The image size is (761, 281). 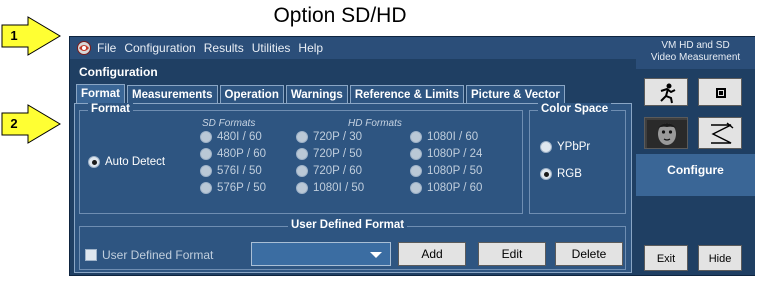 I want to click on radio-576i-50: 576I / 50, so click(x=231, y=171).